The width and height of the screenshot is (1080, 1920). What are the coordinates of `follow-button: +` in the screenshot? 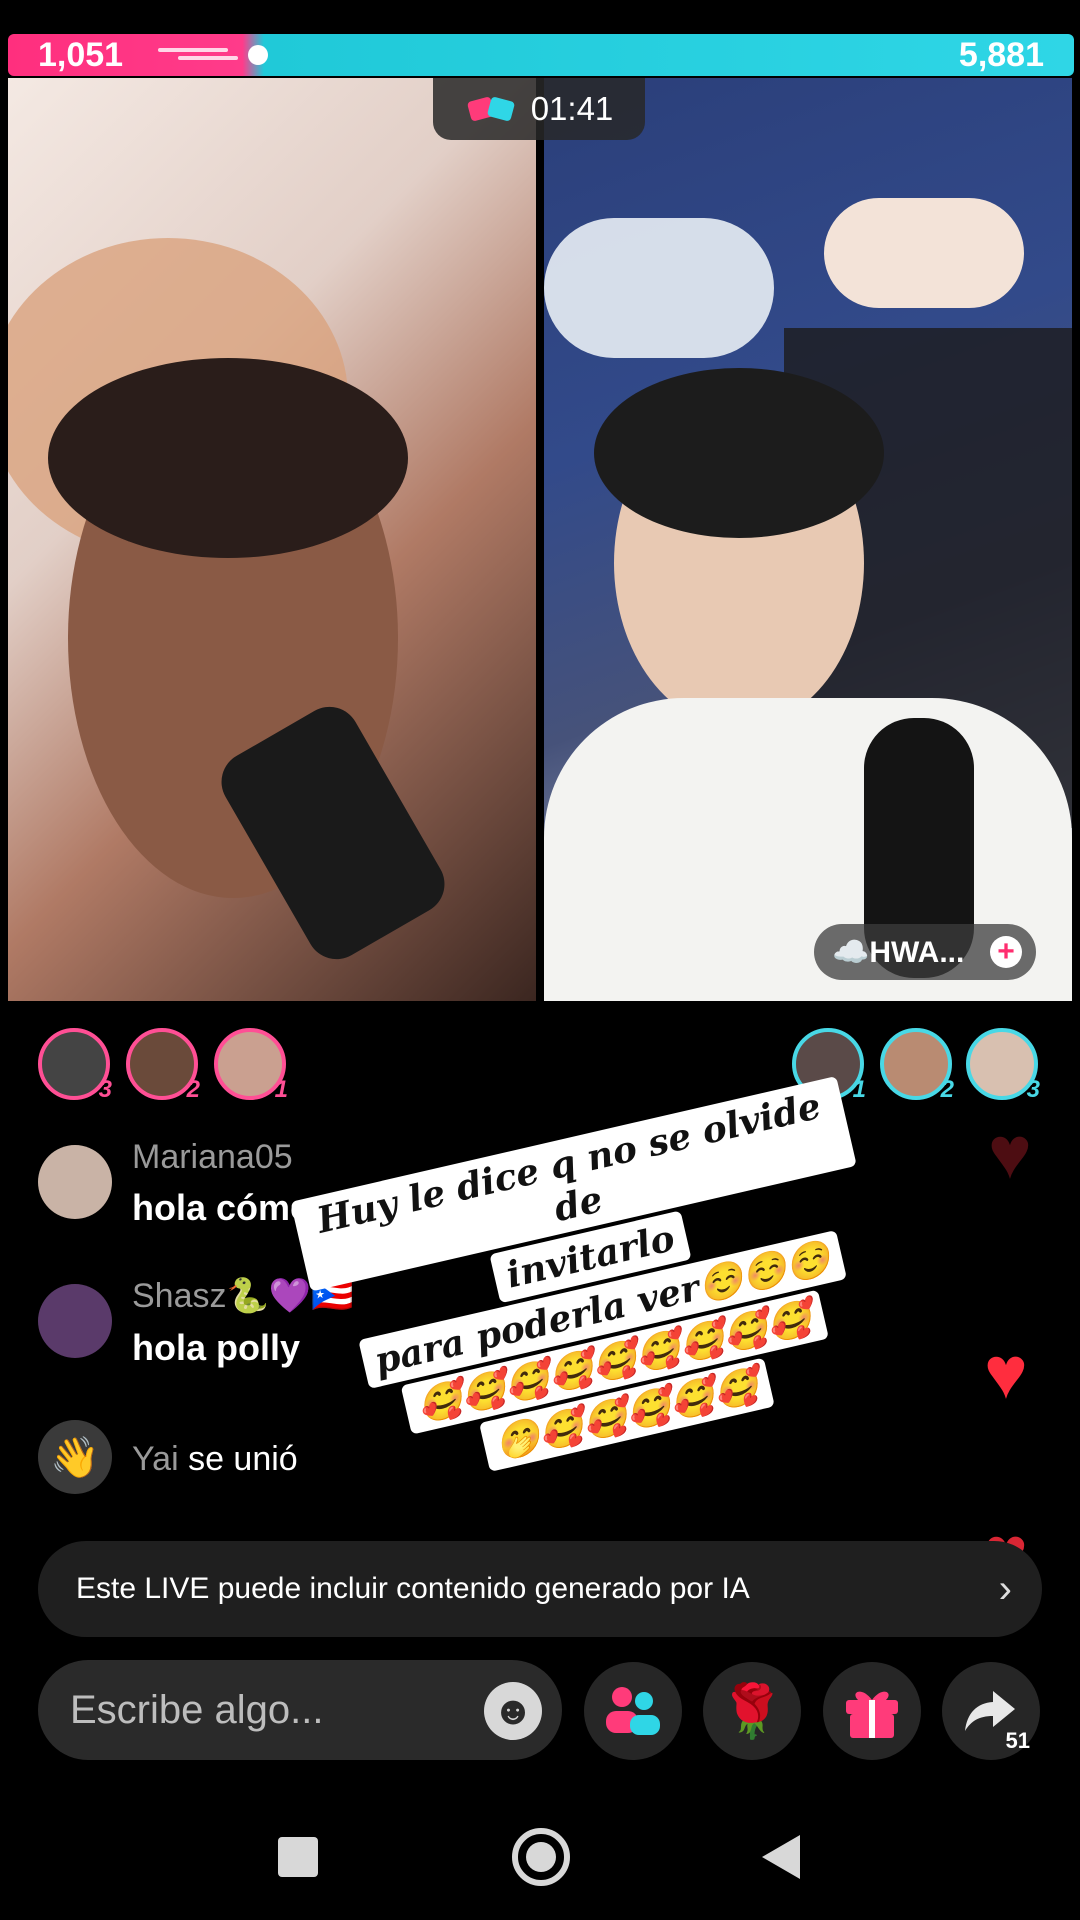 It's located at (1006, 952).